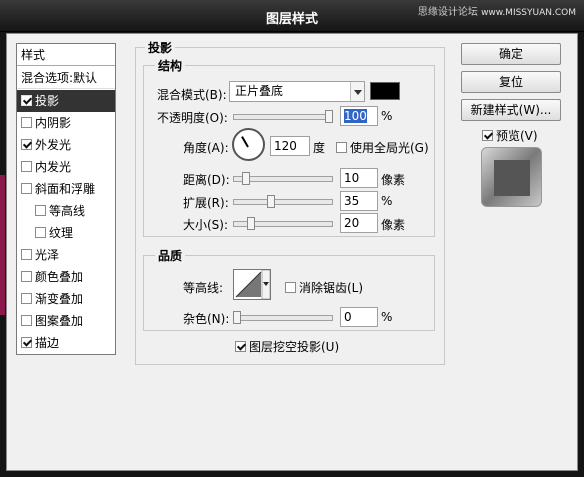 The width and height of the screenshot is (584, 477). I want to click on style-item-label: 内阴影, so click(53, 123).